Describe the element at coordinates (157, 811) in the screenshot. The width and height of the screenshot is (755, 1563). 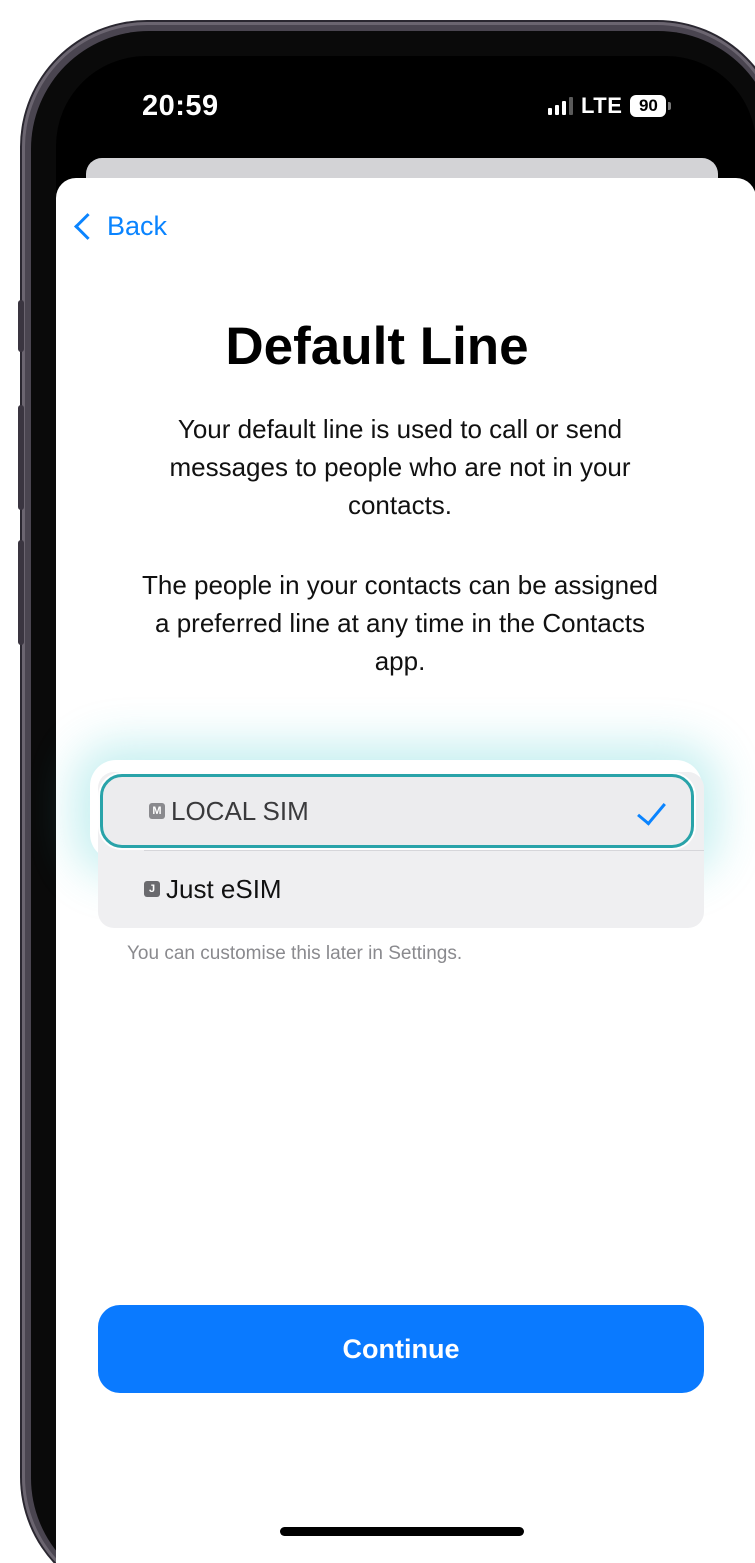
I see `sim-badge-icon: M` at that location.